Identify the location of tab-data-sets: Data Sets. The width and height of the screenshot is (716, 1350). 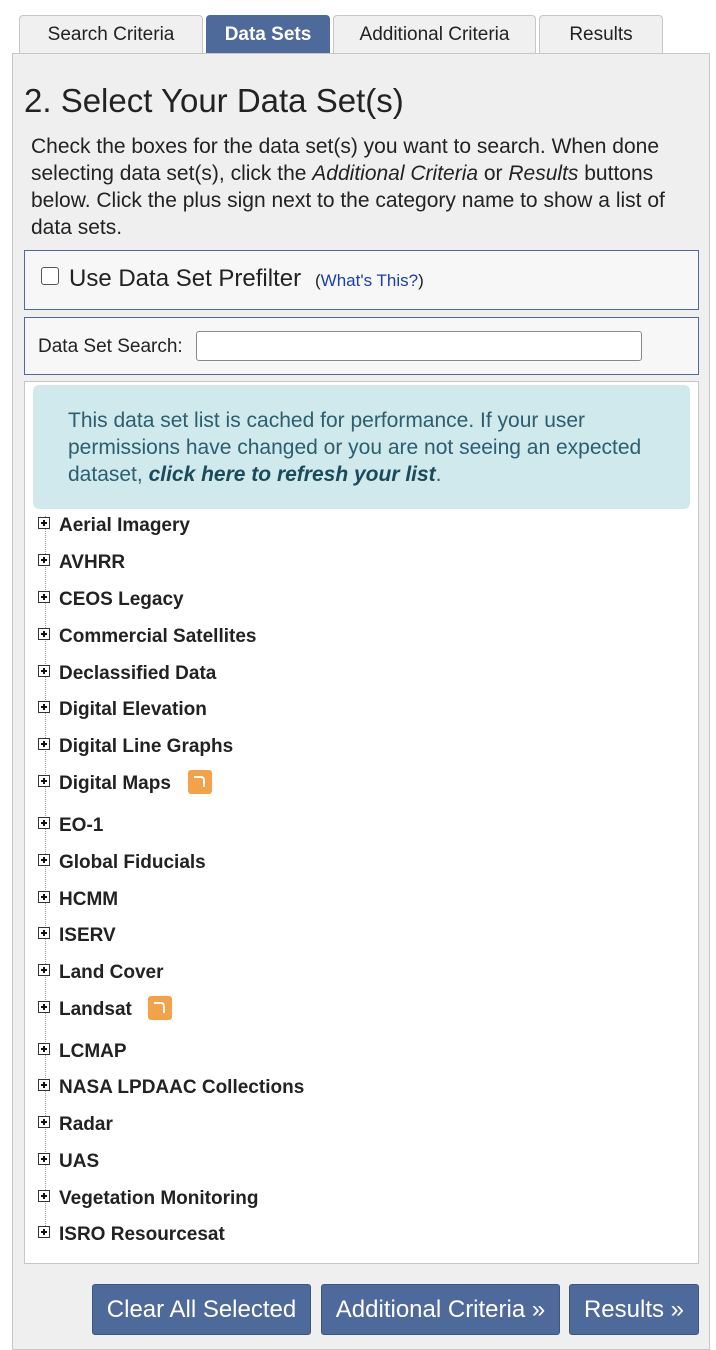
(268, 34).